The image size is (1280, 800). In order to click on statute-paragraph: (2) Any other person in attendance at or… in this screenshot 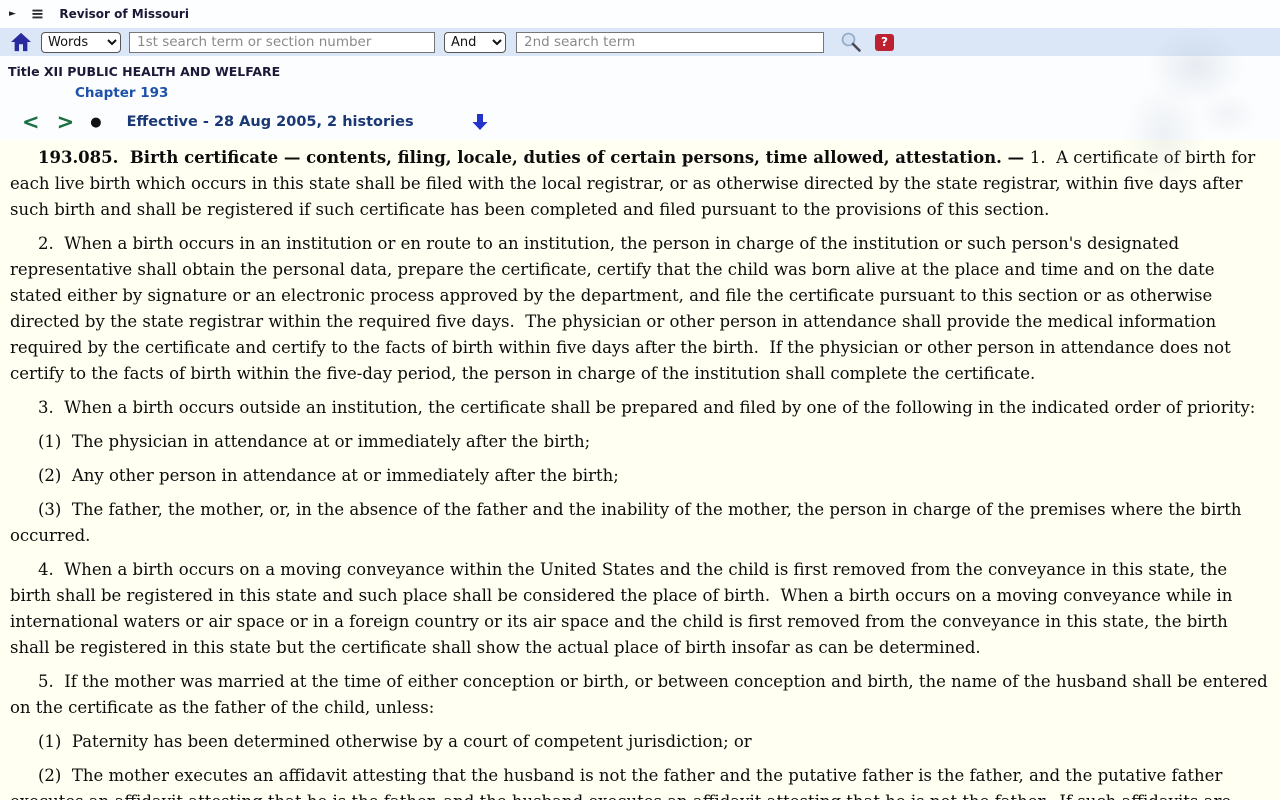, I will do `click(328, 475)`.